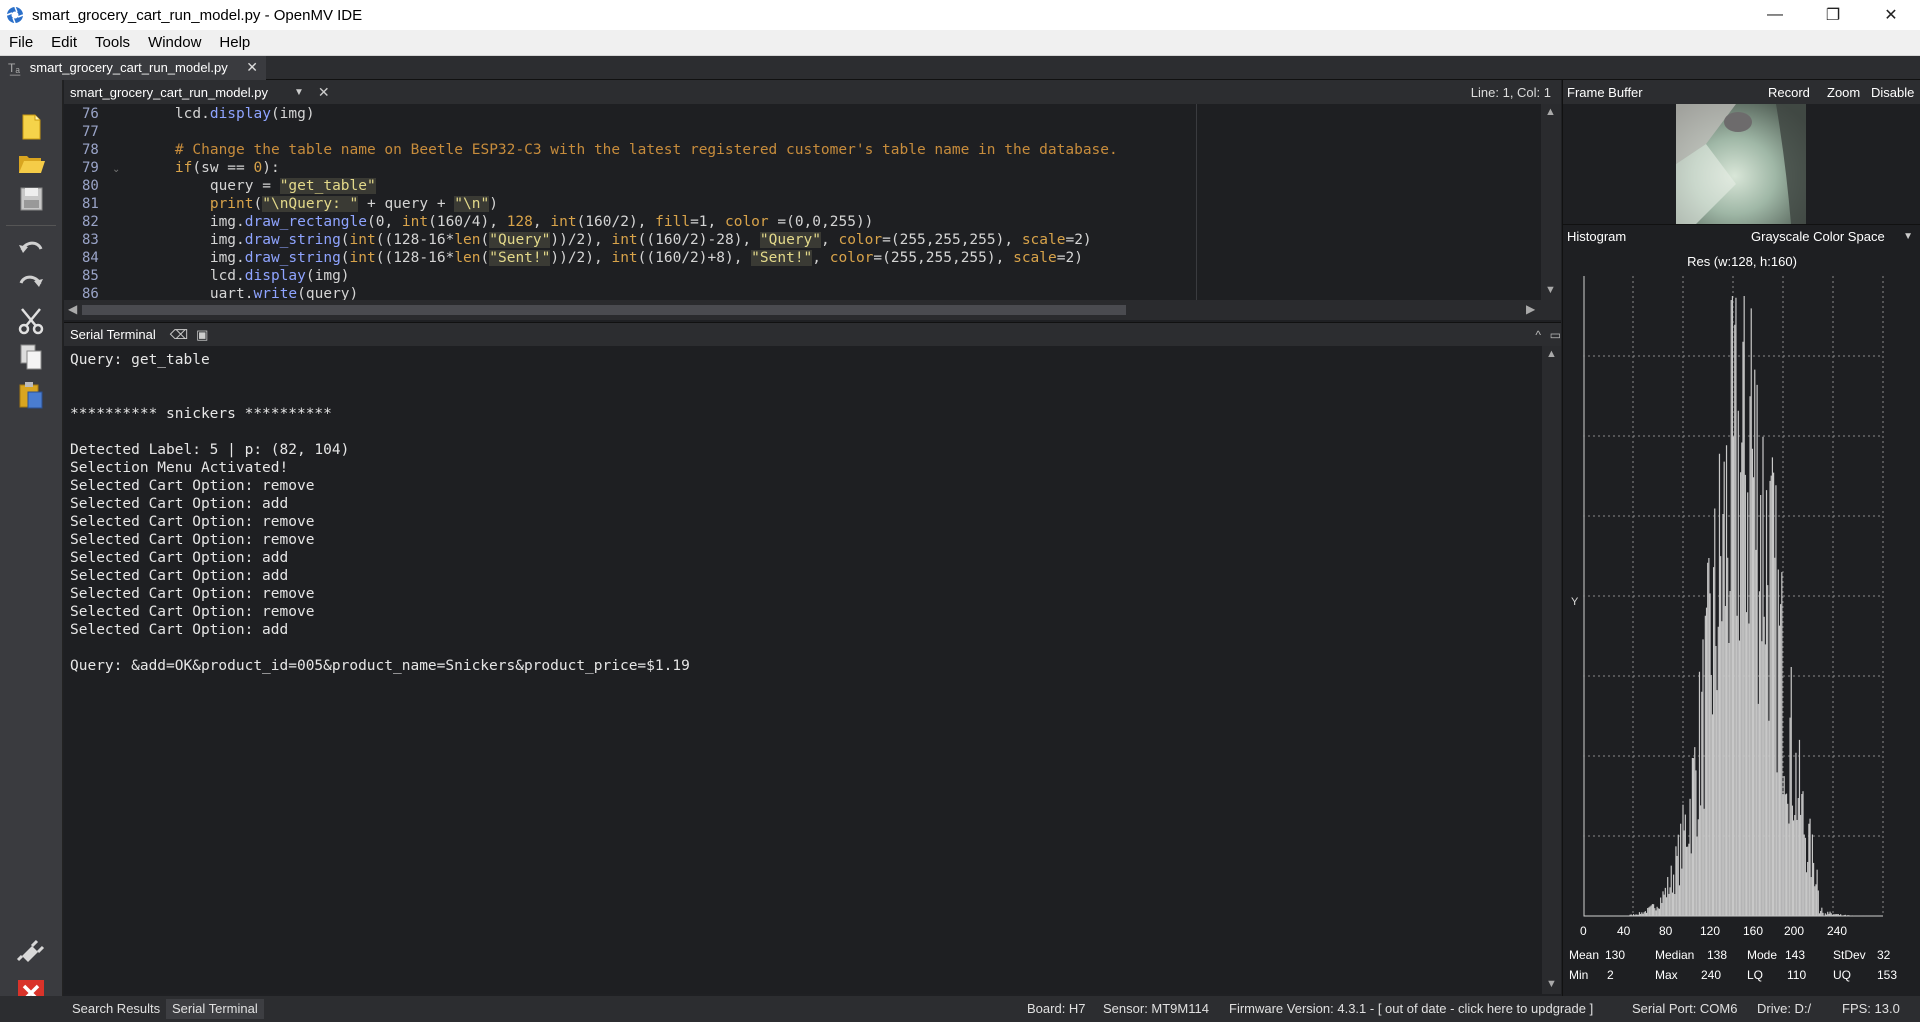 Image resolution: width=1920 pixels, height=1022 pixels. What do you see at coordinates (1837, 931) in the screenshot?
I see `x-tick: 240` at bounding box center [1837, 931].